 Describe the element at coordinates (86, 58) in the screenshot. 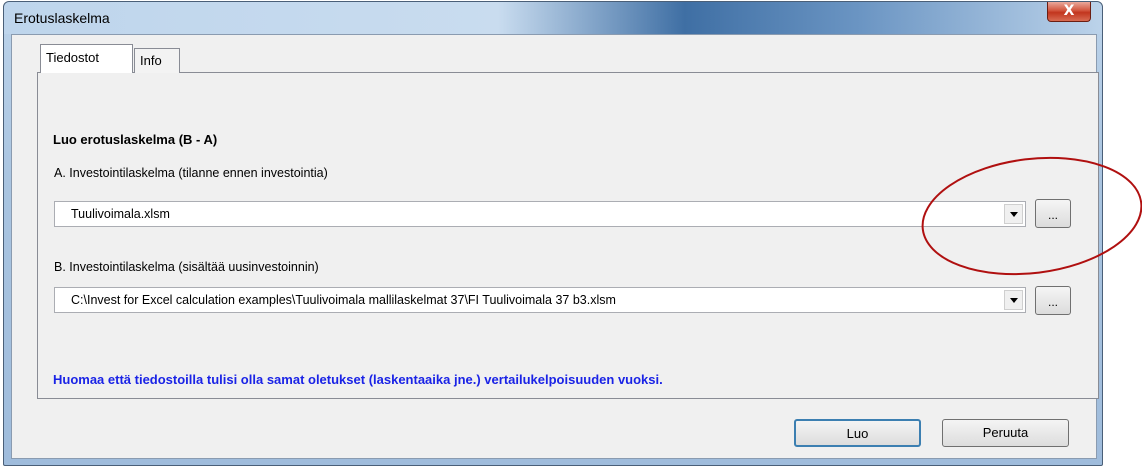

I see `tab-tiedostot: Tiedostot` at that location.